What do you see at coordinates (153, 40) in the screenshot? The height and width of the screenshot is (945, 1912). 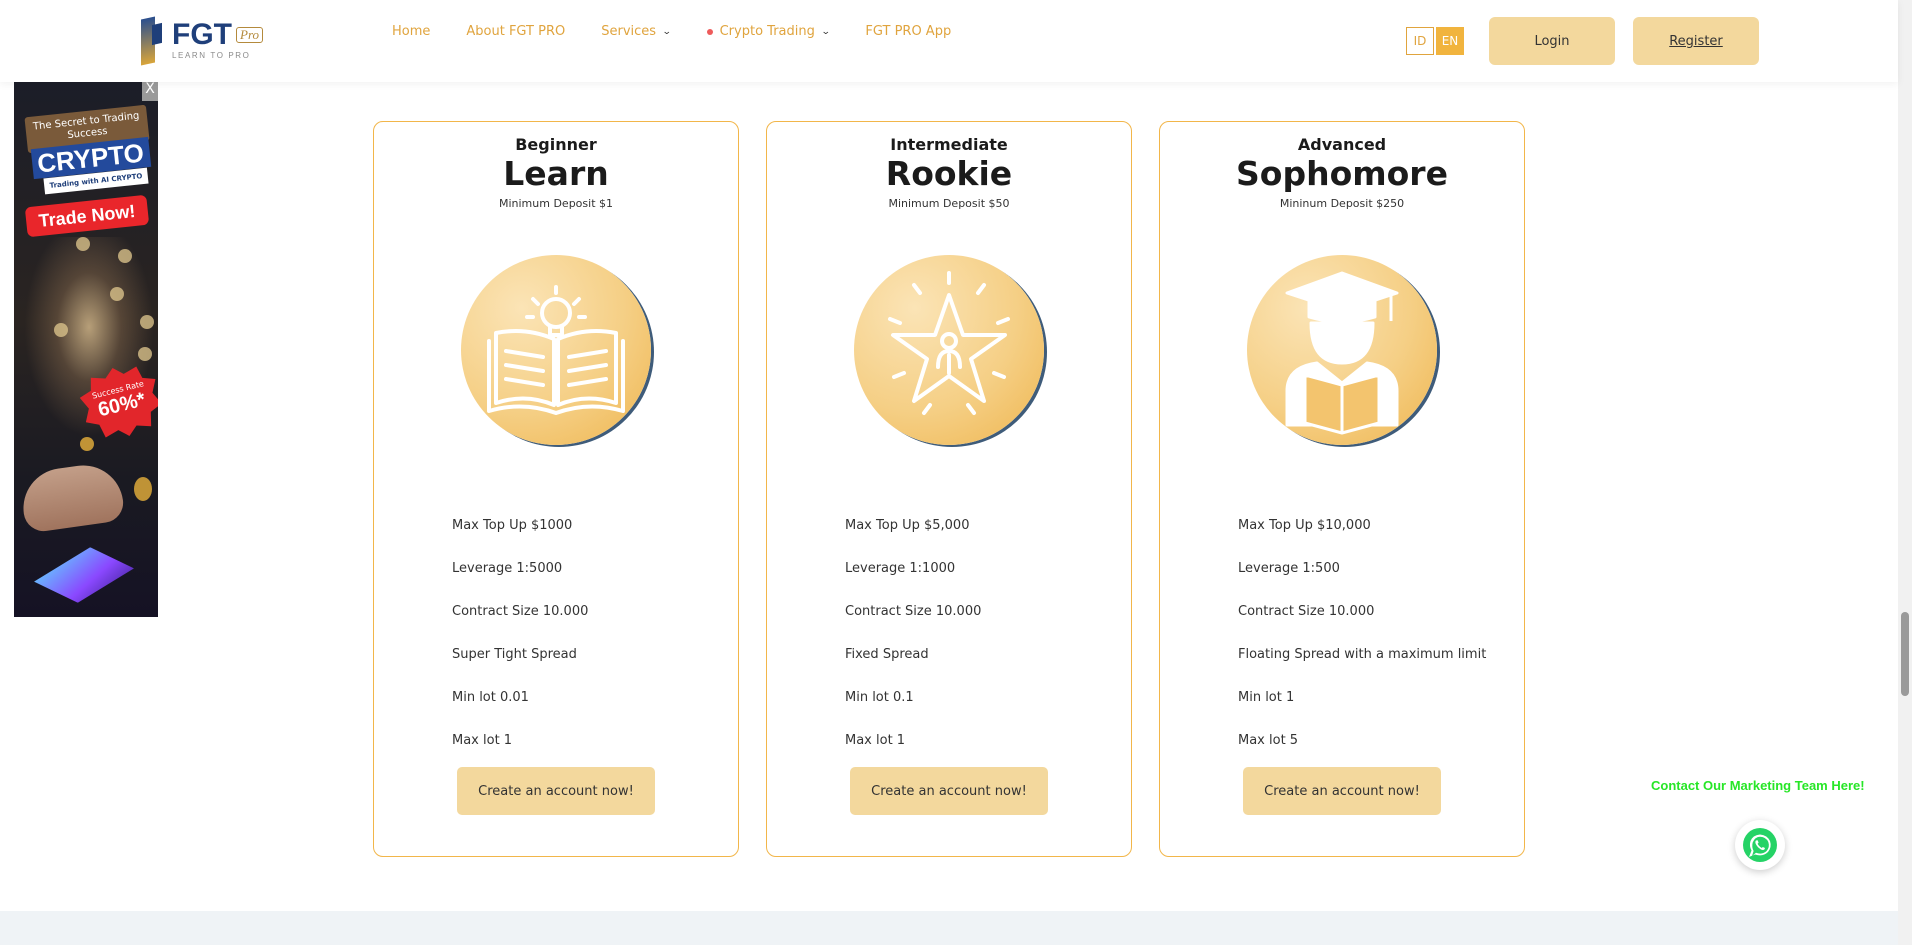 I see `logo-mark-icon` at bounding box center [153, 40].